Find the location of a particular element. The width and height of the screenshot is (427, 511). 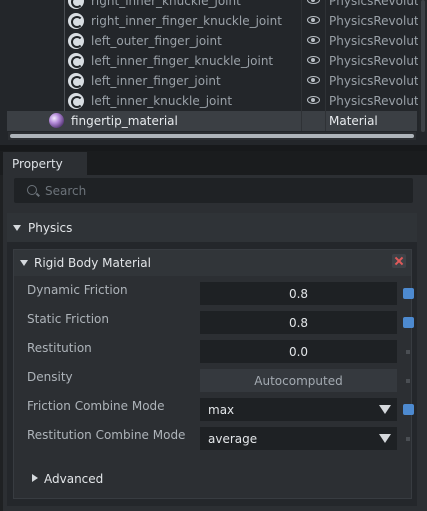

tree-row-label: fingertip_material is located at coordinates (124, 121).